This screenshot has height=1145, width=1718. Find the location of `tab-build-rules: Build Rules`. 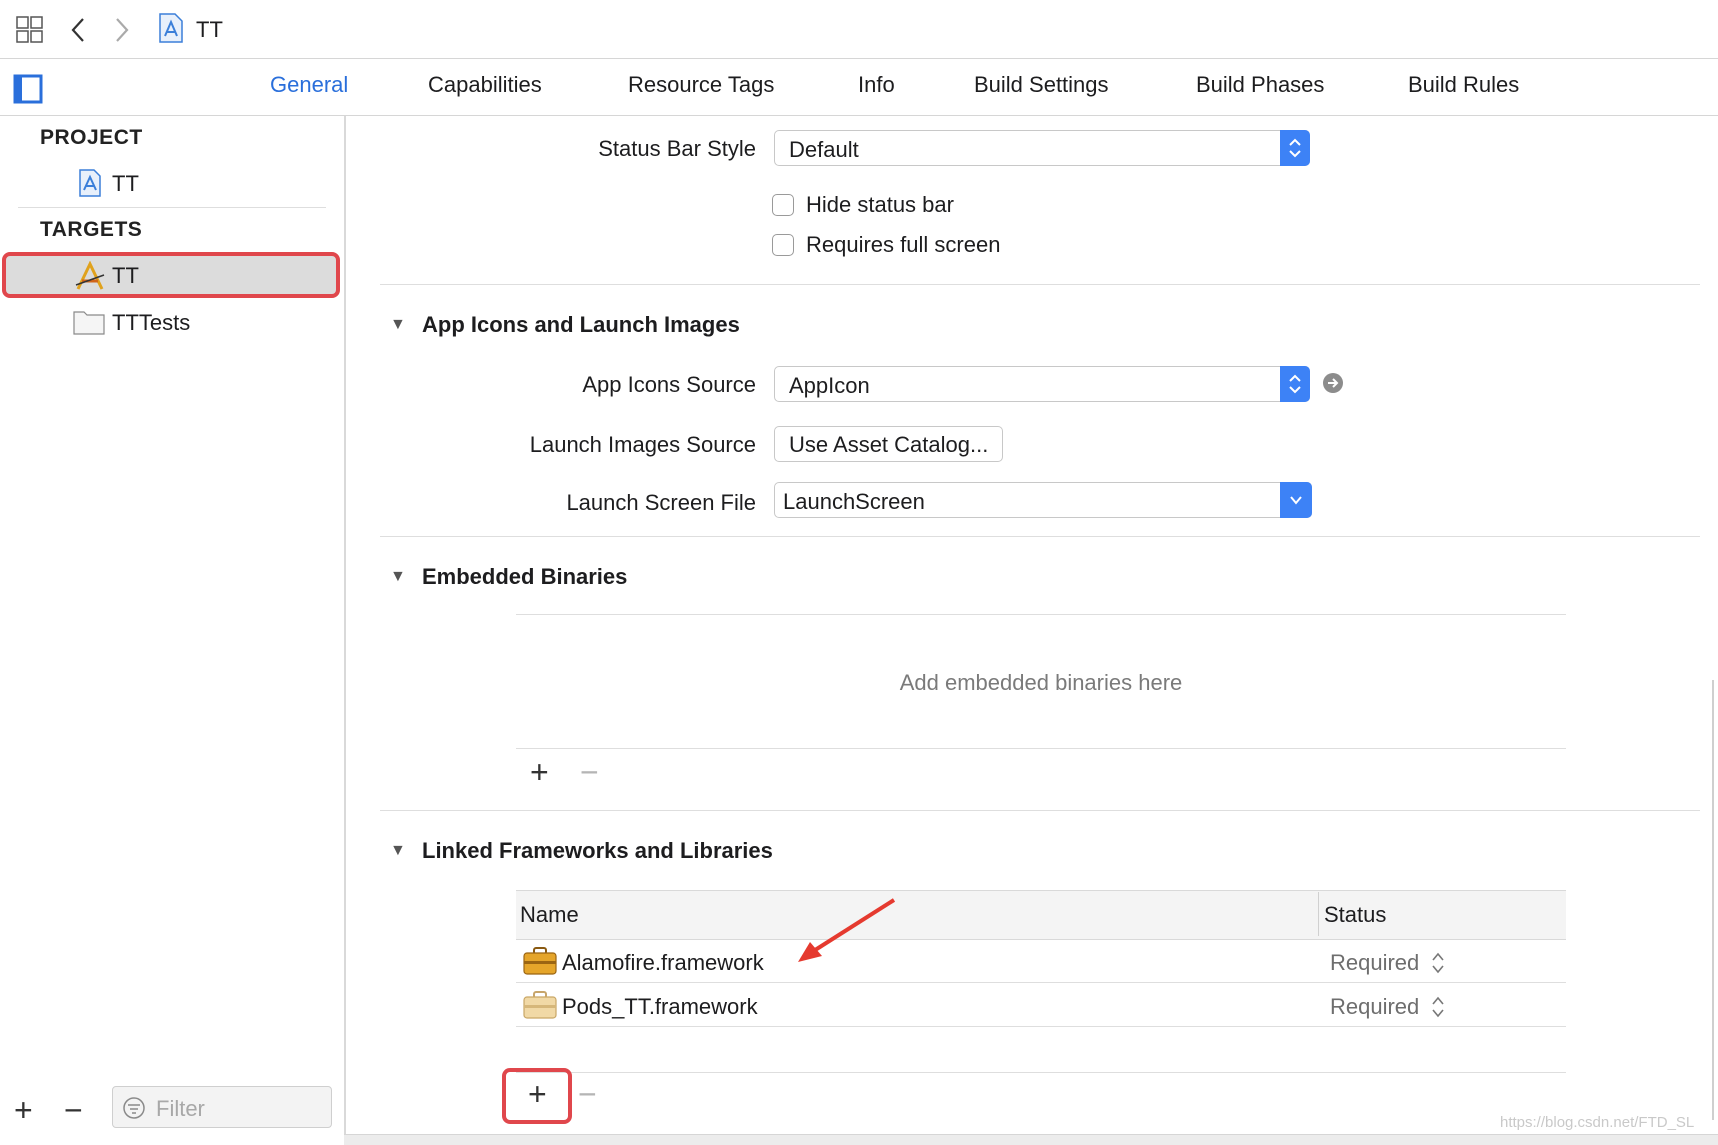

tab-build-rules: Build Rules is located at coordinates (1463, 85).